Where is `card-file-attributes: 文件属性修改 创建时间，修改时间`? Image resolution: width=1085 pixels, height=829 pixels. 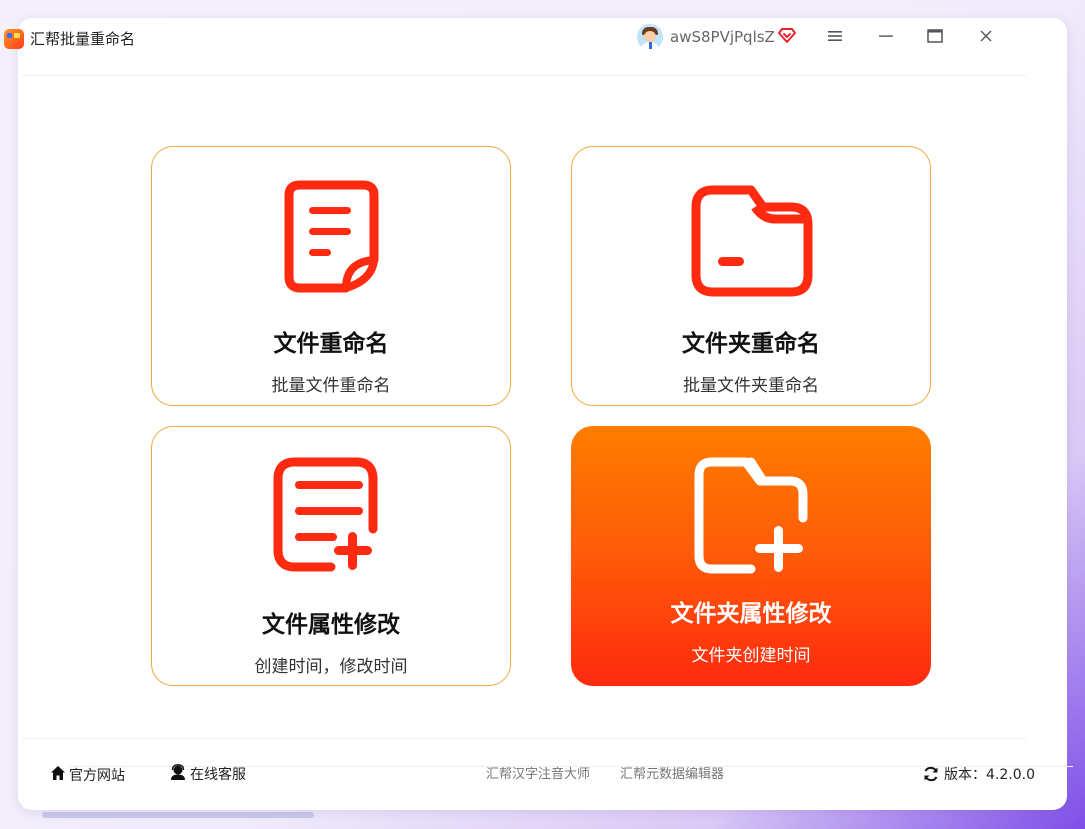
card-file-attributes: 文件属性修改 创建时间，修改时间 is located at coordinates (331, 556).